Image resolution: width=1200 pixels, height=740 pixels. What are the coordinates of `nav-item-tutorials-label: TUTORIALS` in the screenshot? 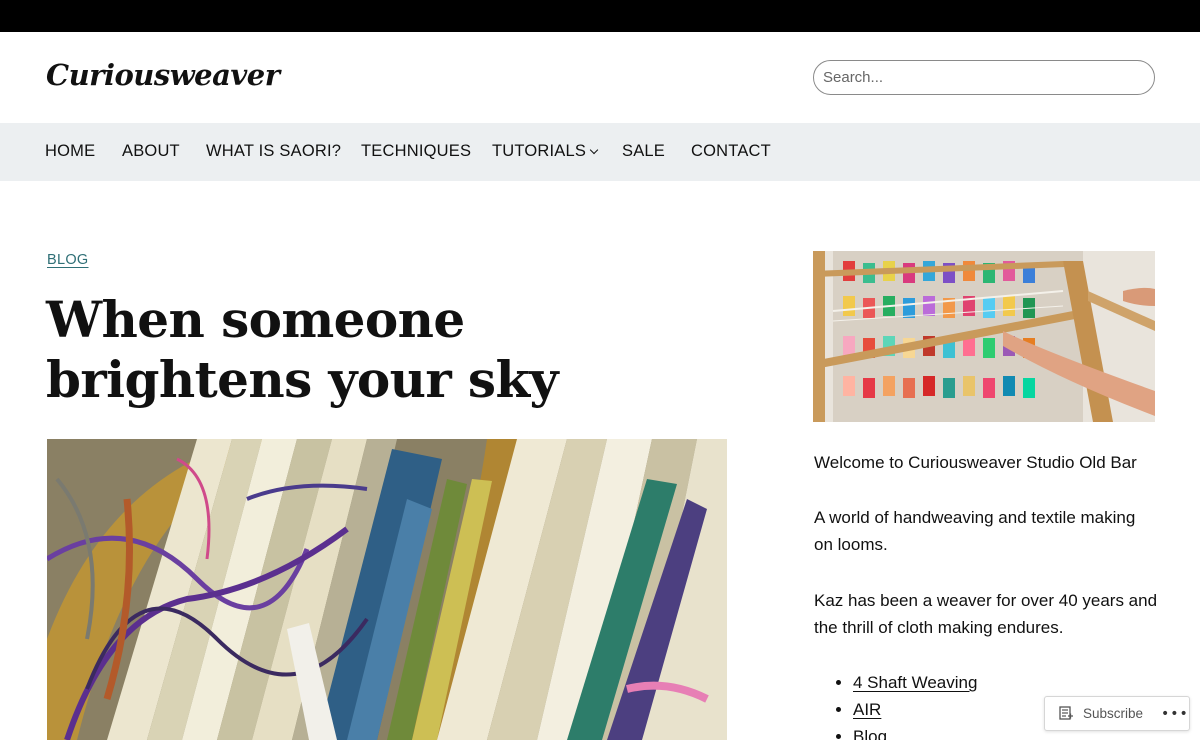 It's located at (539, 151).